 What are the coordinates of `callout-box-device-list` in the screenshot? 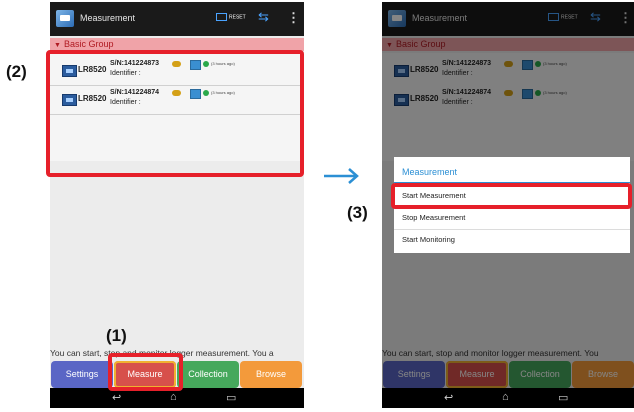 It's located at (175, 113).